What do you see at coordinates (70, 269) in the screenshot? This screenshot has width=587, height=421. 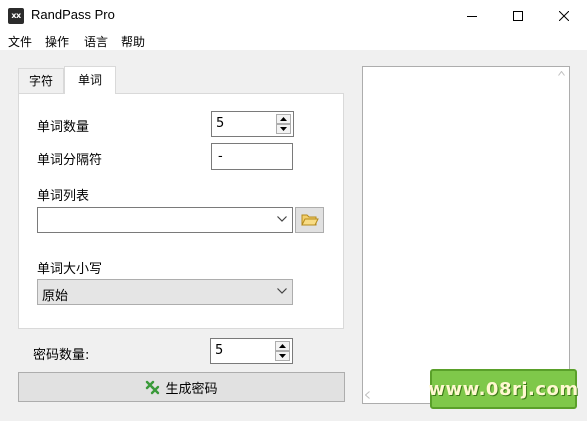 I see `case-label: 单词大小写` at bounding box center [70, 269].